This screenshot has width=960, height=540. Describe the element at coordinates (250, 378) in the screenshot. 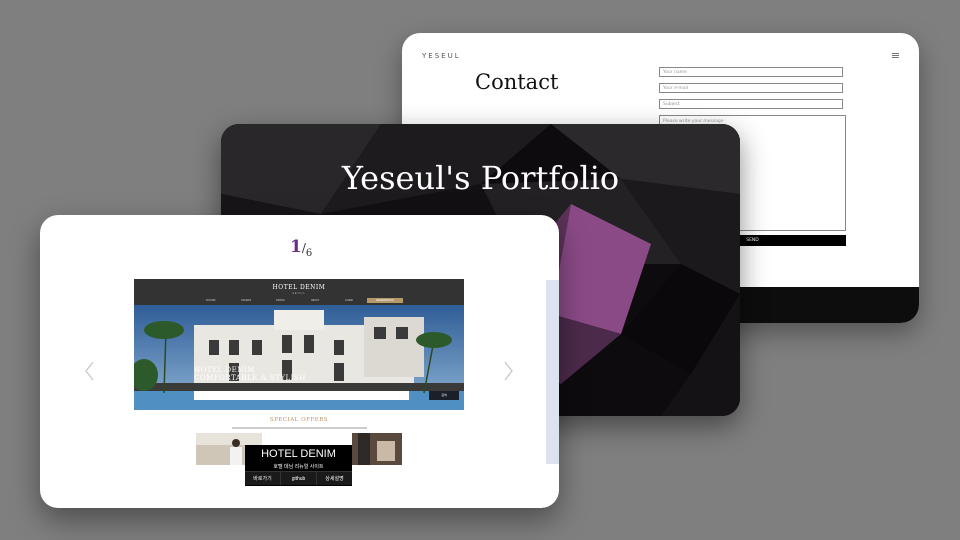

I see `hero-line-2: COMFORTABLE & STYLISH` at that location.